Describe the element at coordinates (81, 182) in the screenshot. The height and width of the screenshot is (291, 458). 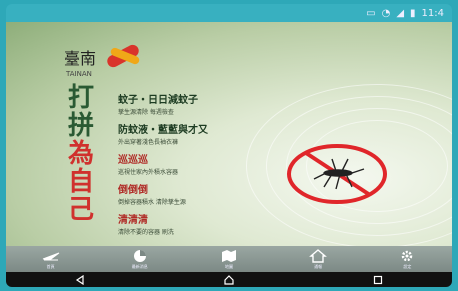
I see `title-char: 自` at that location.